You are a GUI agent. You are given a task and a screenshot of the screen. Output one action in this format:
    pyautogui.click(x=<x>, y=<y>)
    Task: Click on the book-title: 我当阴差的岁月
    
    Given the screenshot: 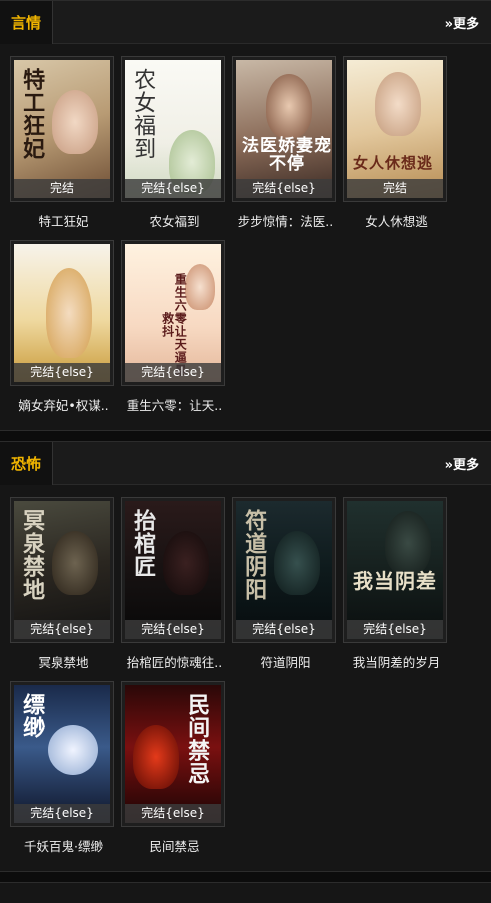 What is the action you would take?
    pyautogui.click(x=396, y=661)
    